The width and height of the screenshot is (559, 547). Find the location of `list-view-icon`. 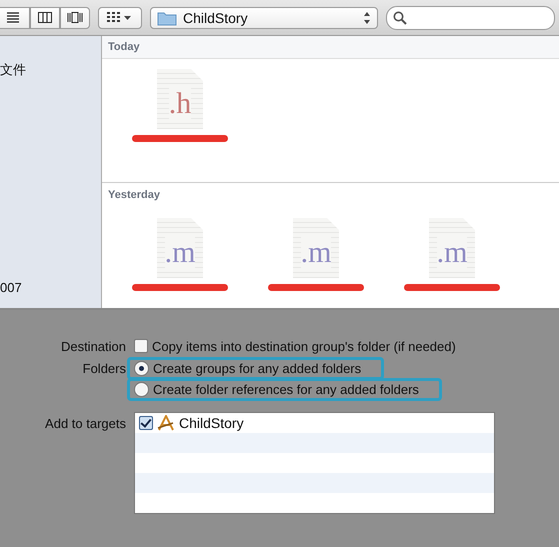

list-view-icon is located at coordinates (13, 17).